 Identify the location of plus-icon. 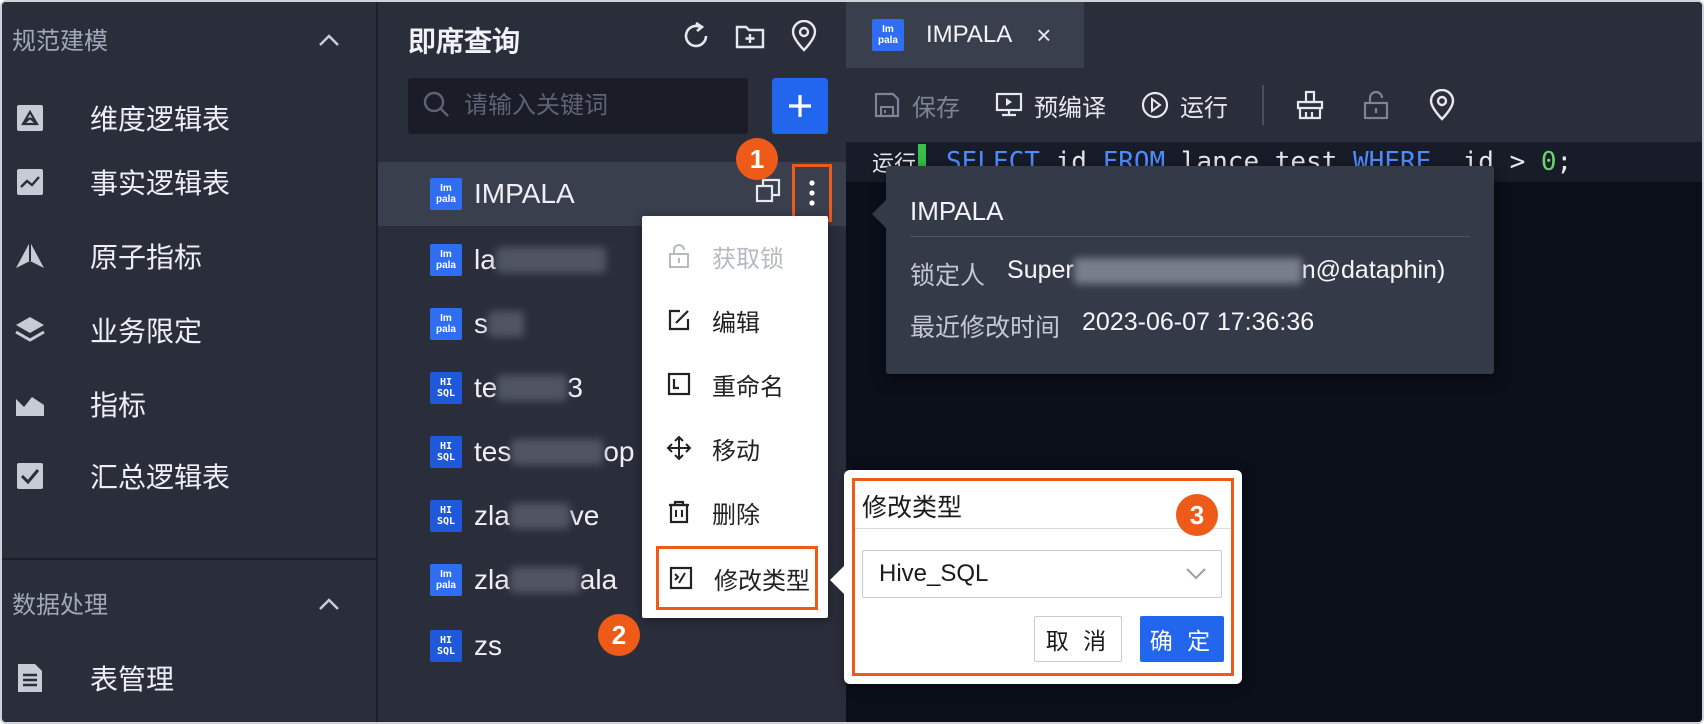
(800, 106).